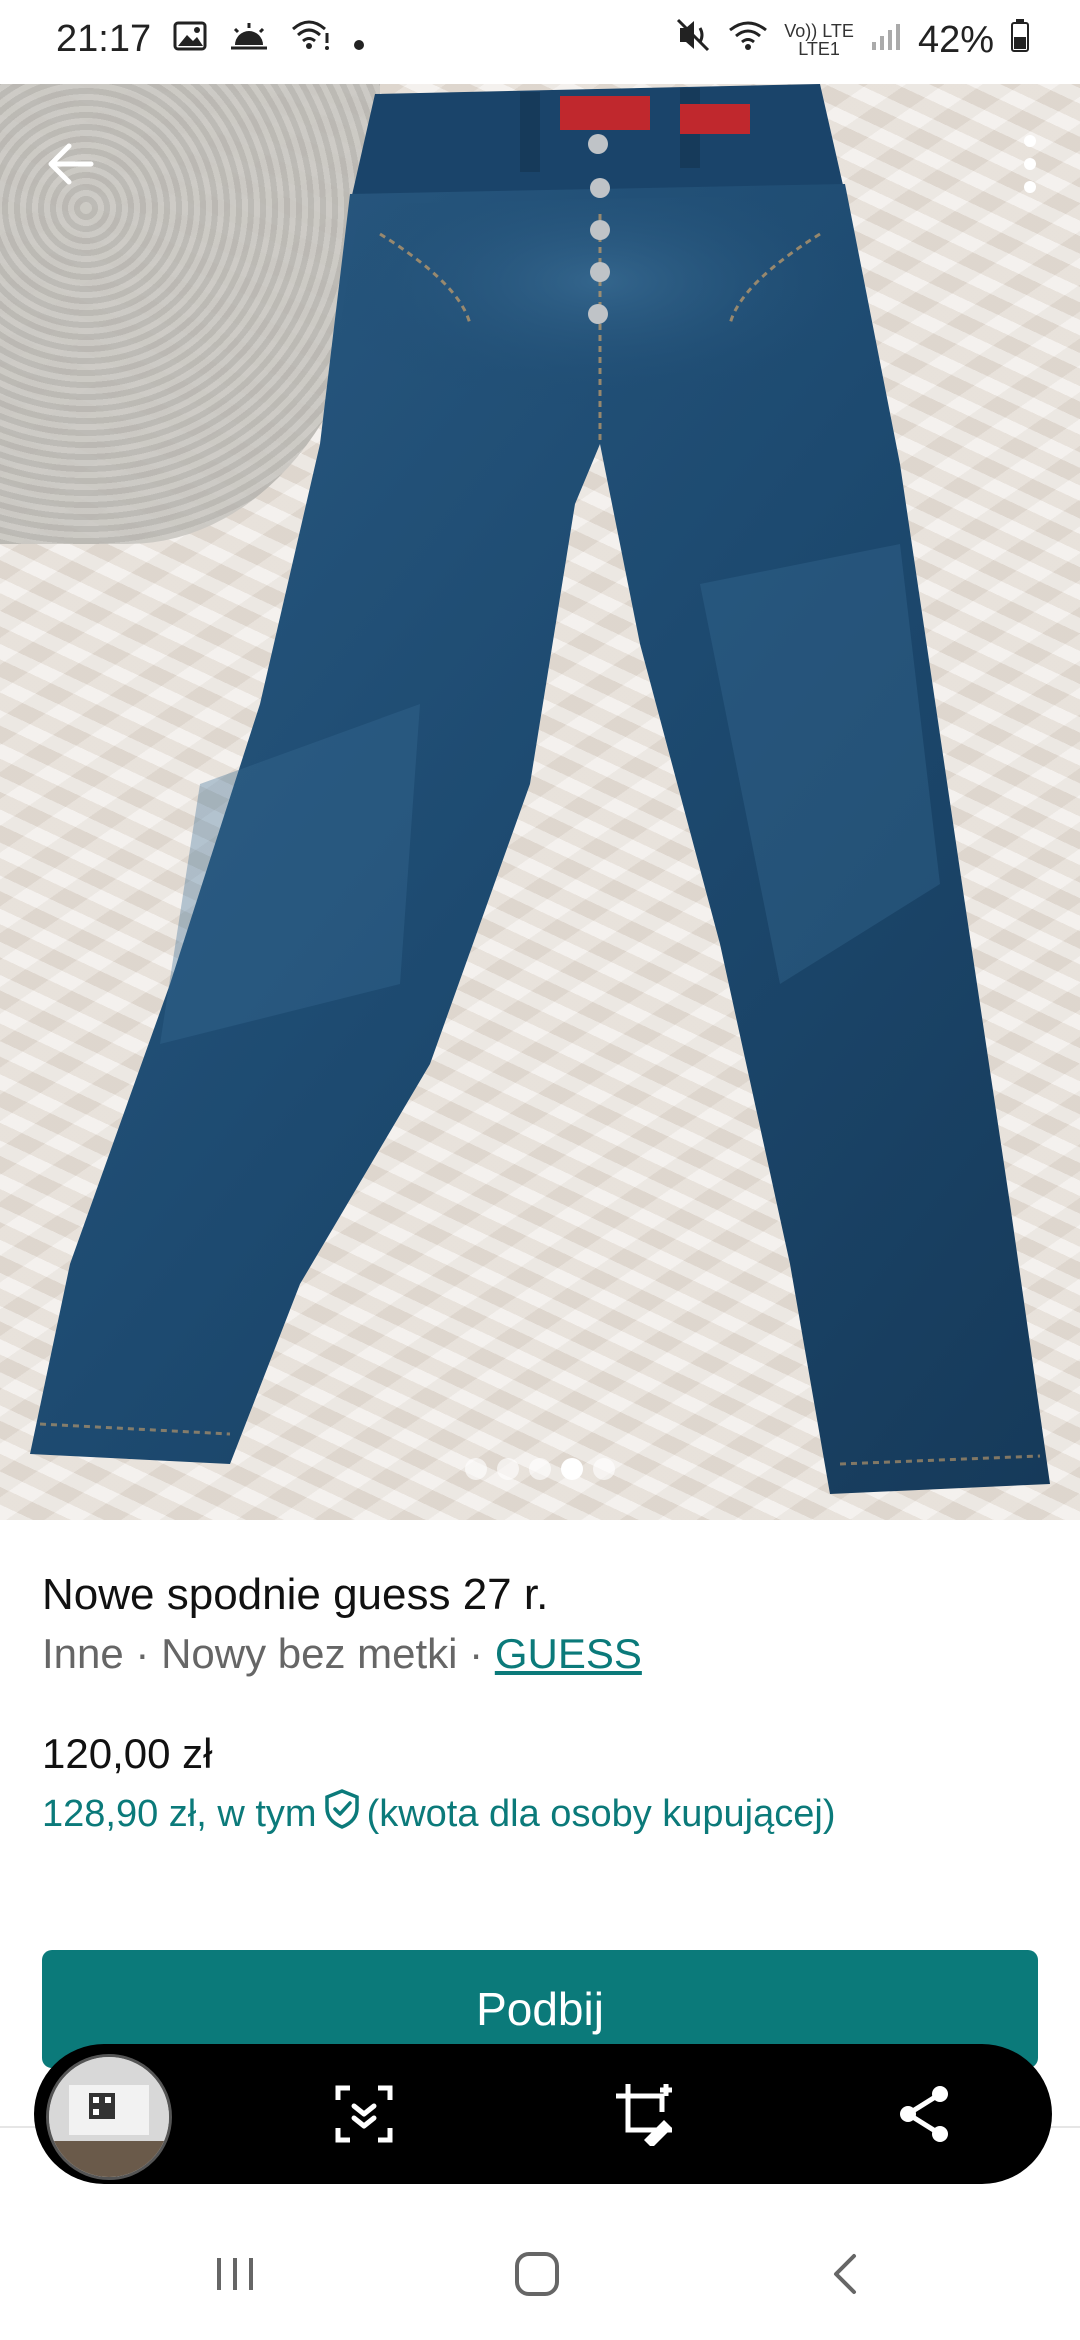 This screenshot has width=1080, height=2340. I want to click on nav-back-button, so click(845, 2274).